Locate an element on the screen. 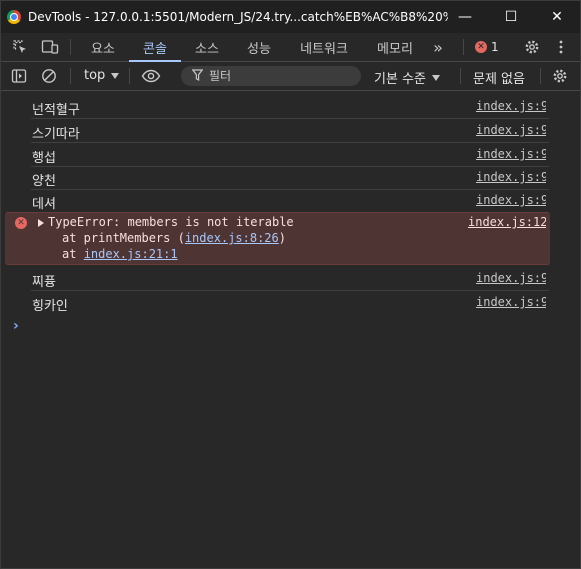 The width and height of the screenshot is (581, 569). log-row: 양천 index.js:9 is located at coordinates (290, 178).